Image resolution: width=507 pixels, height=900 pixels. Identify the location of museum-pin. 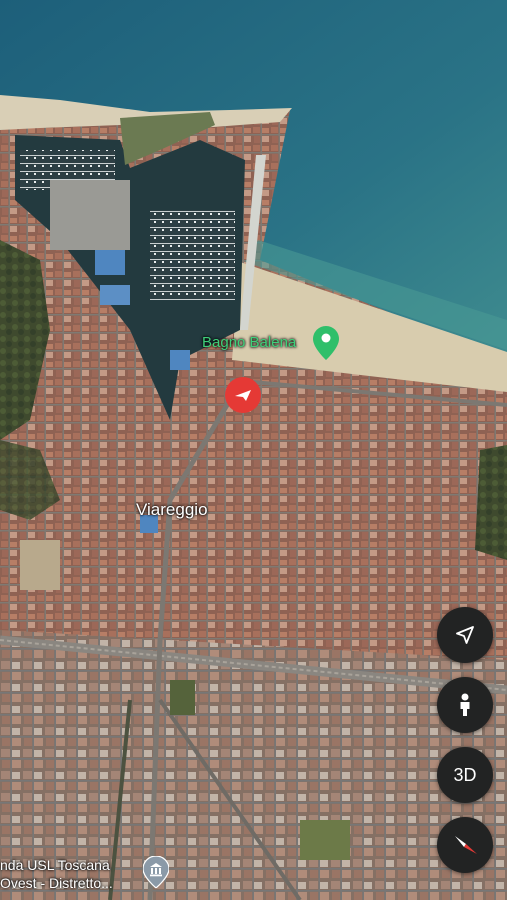
(156, 872).